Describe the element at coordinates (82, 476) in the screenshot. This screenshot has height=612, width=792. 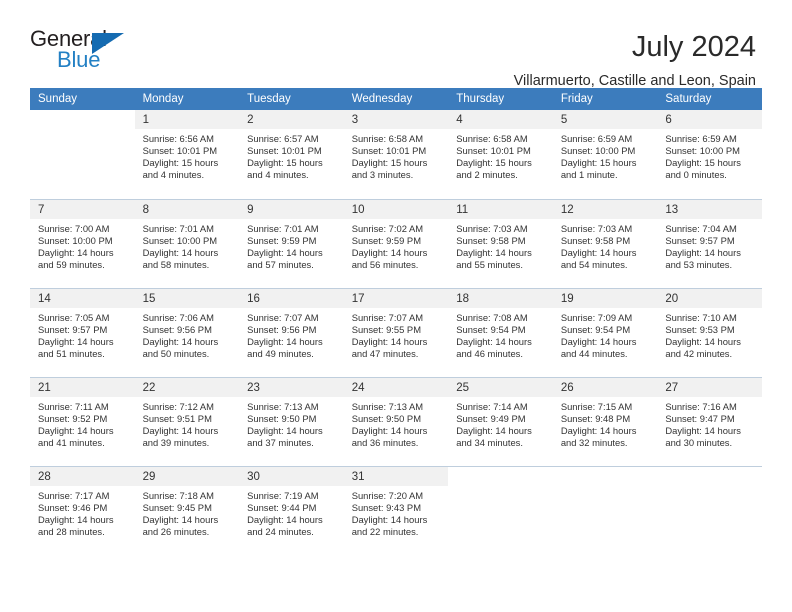
I see `day-number: 28` at that location.